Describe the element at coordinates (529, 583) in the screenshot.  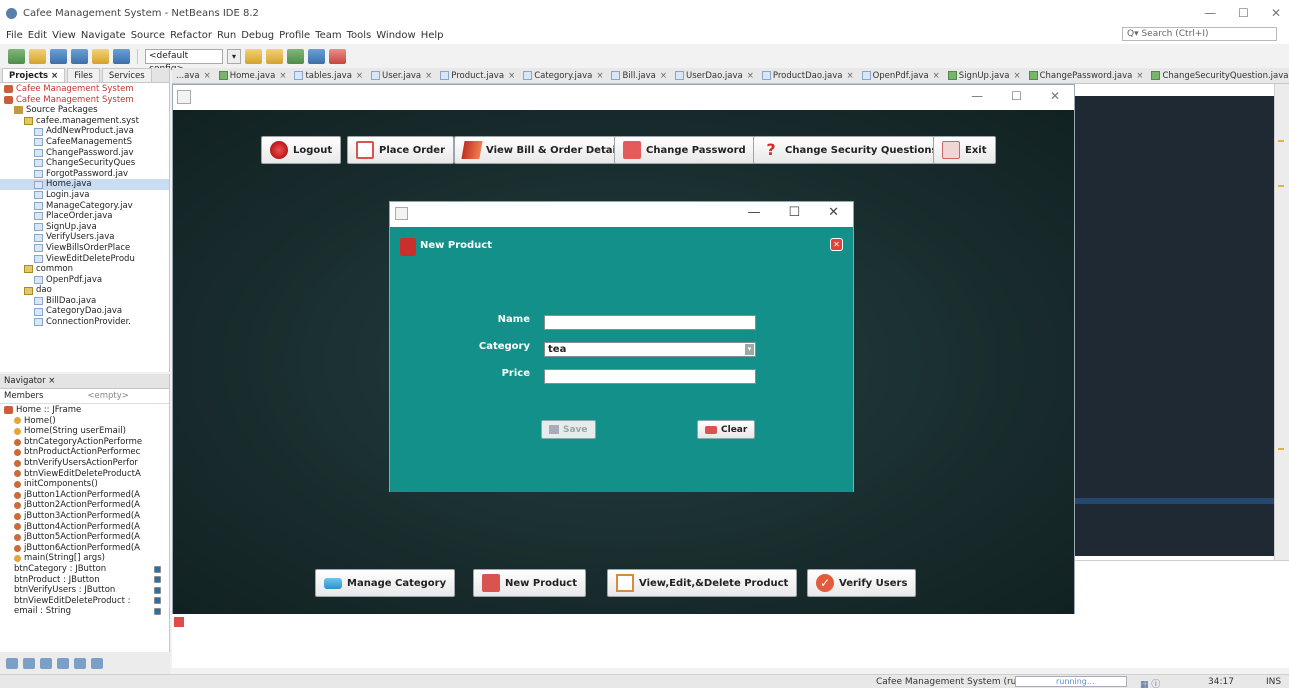
I see `new-product-button: New Product` at that location.